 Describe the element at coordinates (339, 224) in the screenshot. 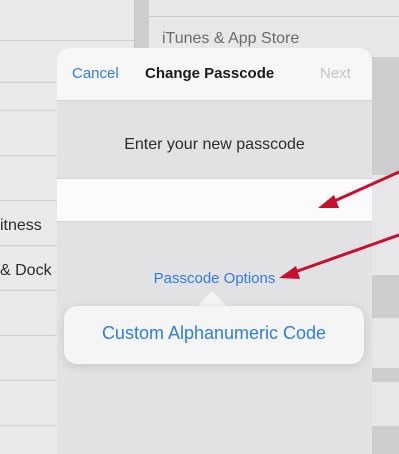

I see `annotation-arrows` at that location.